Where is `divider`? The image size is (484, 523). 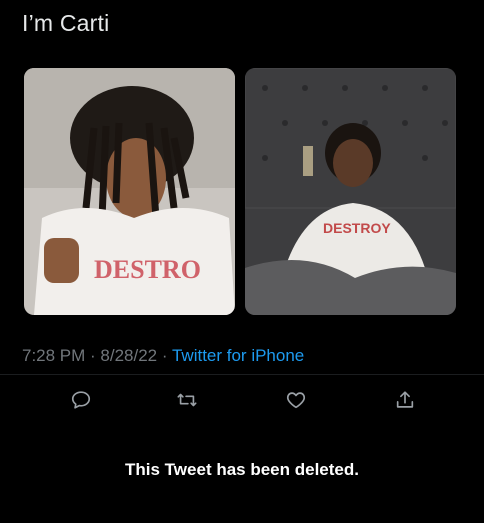 divider is located at coordinates (242, 374).